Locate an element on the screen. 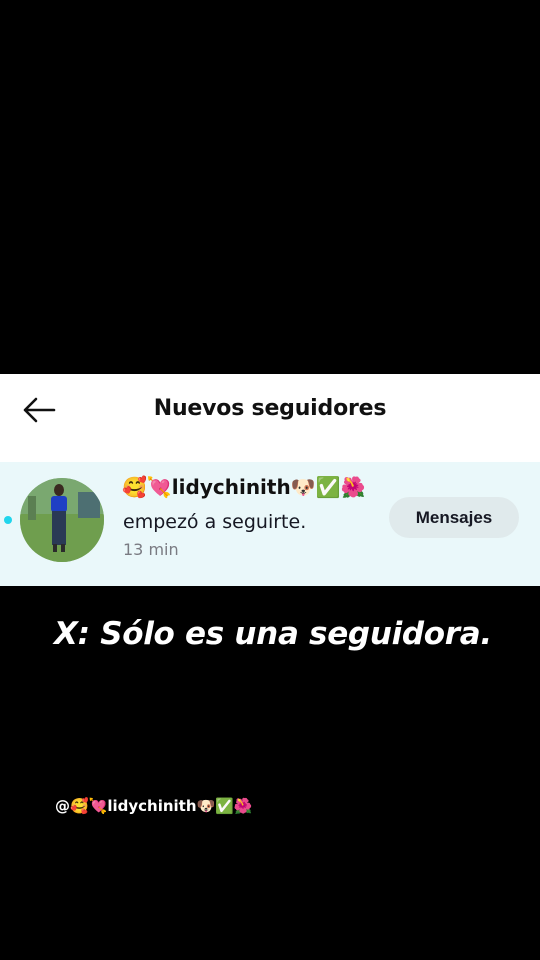 Image resolution: width=540 pixels, height=960 pixels. follower-username: 🥰💘lidychinith🐶✅🌺 is located at coordinates (243, 487).